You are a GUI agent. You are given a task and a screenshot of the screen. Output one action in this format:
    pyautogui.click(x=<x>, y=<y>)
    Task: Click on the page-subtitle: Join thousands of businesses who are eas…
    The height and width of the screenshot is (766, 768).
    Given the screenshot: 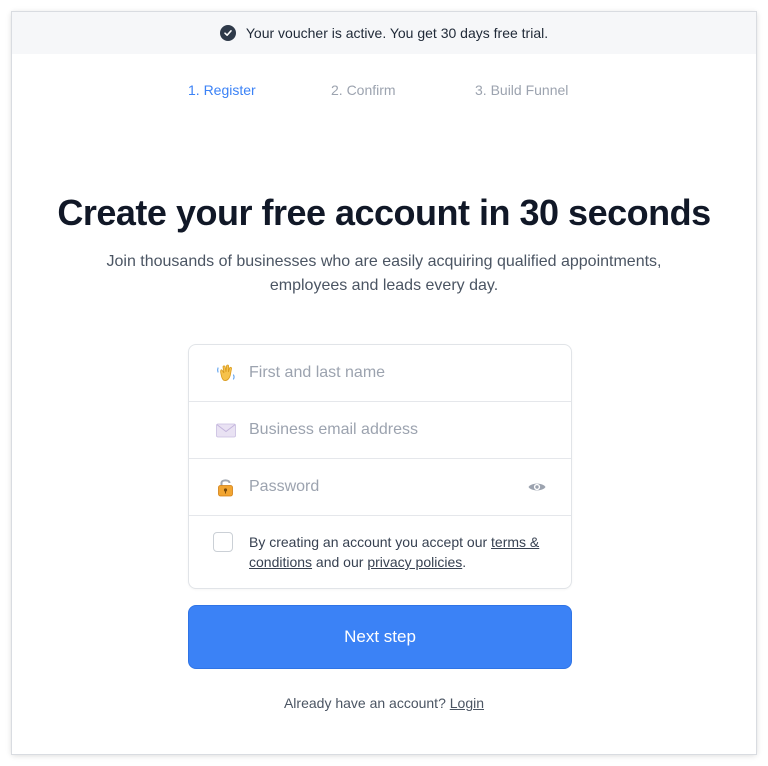 What is the action you would take?
    pyautogui.click(x=384, y=273)
    